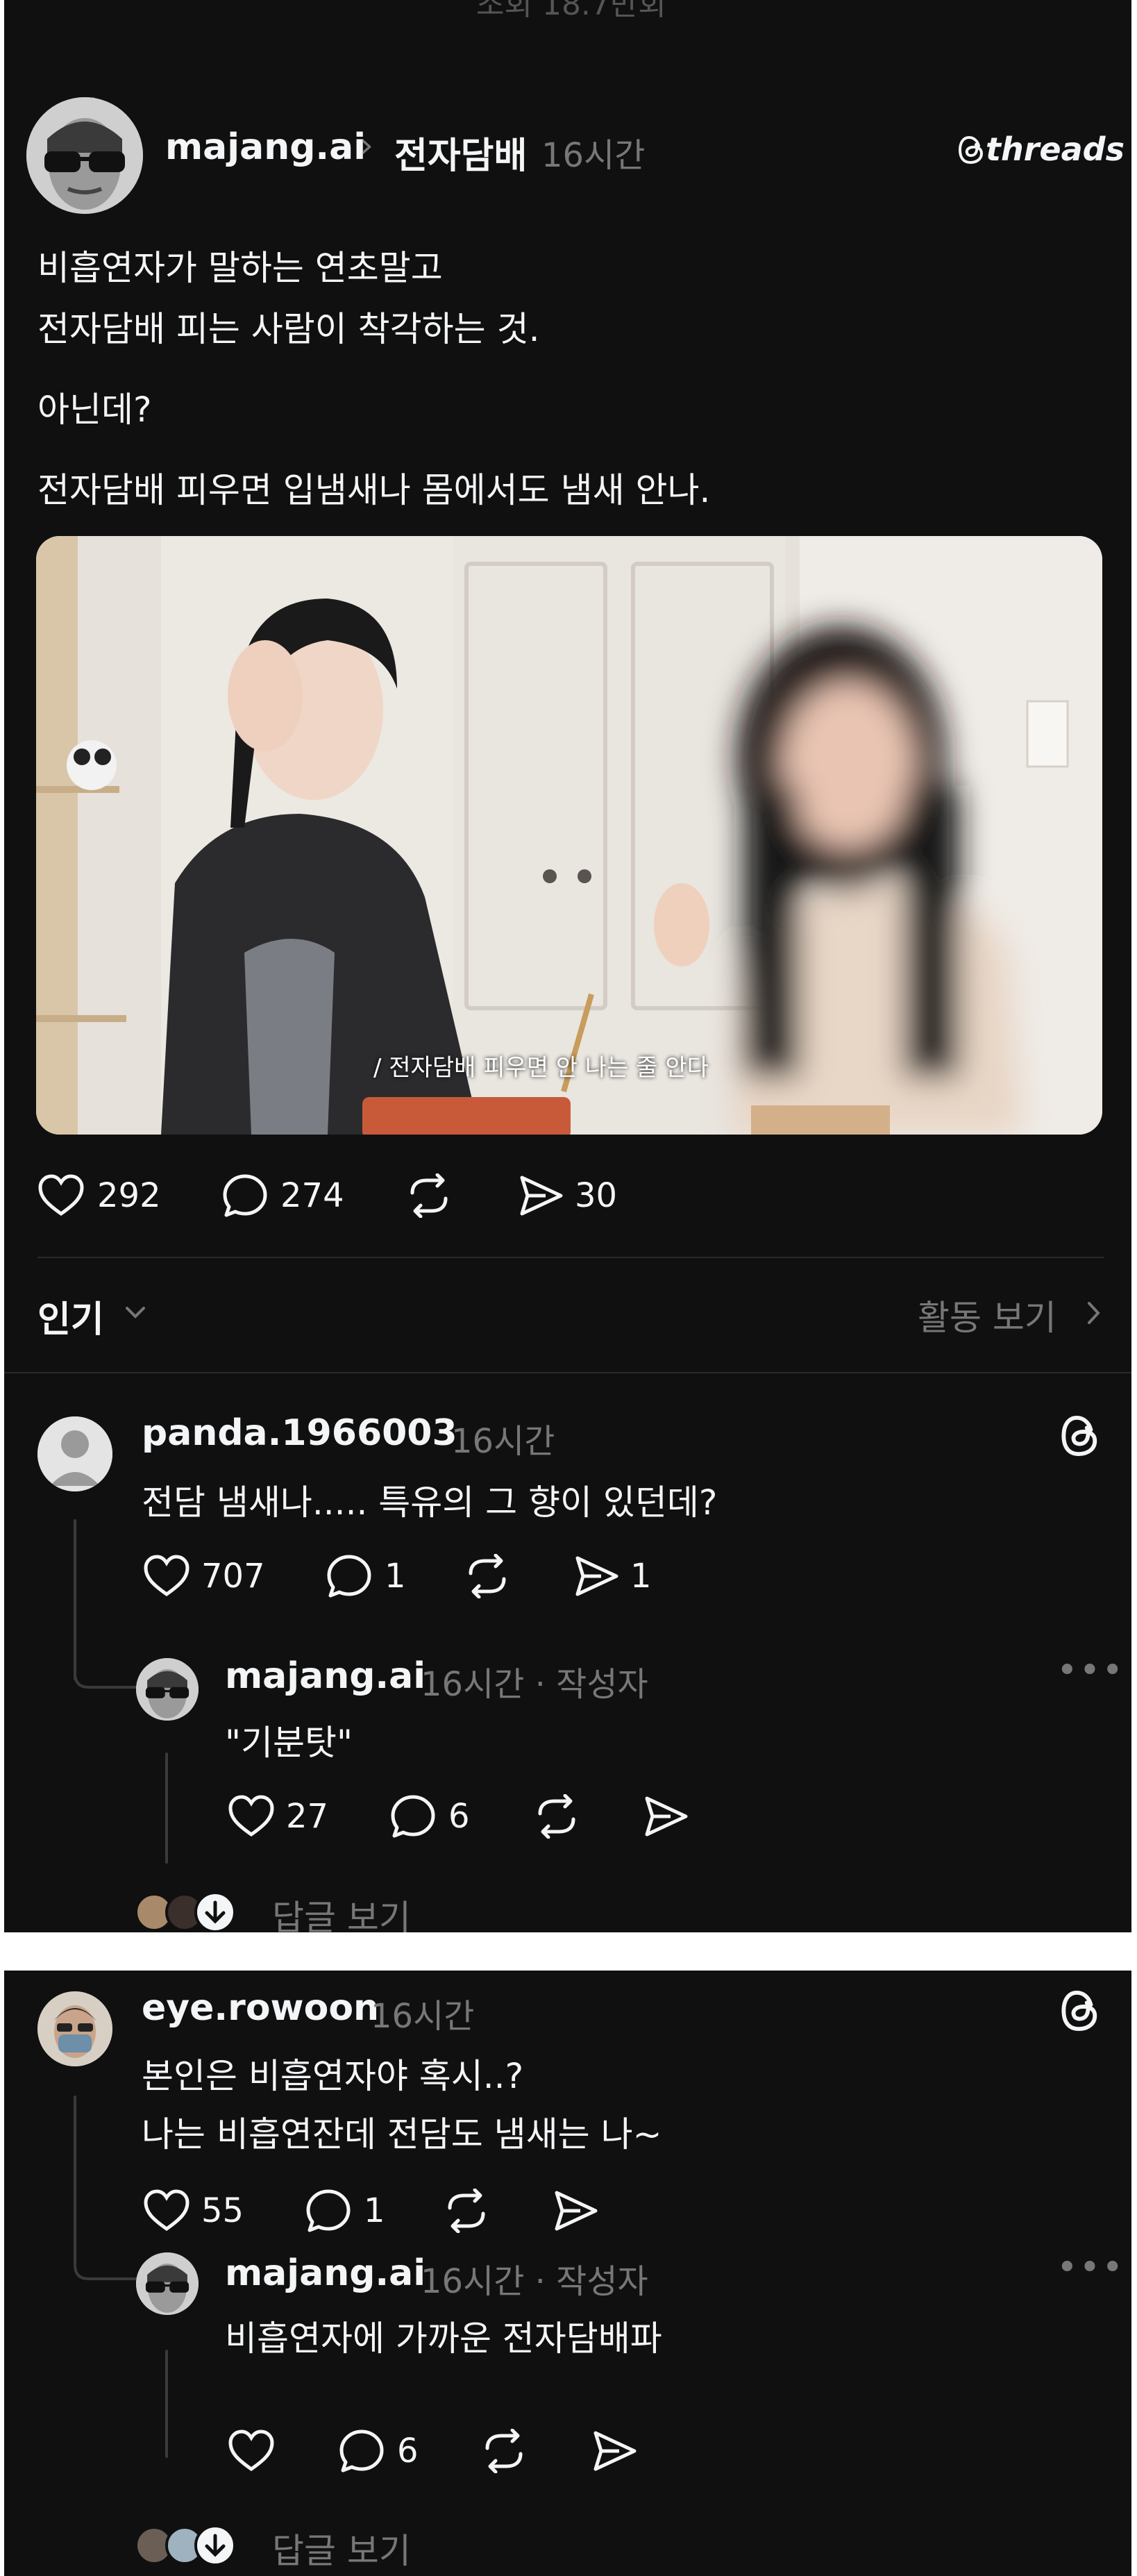  Describe the element at coordinates (307, 1816) in the screenshot. I see `reply-like-count: 27` at that location.